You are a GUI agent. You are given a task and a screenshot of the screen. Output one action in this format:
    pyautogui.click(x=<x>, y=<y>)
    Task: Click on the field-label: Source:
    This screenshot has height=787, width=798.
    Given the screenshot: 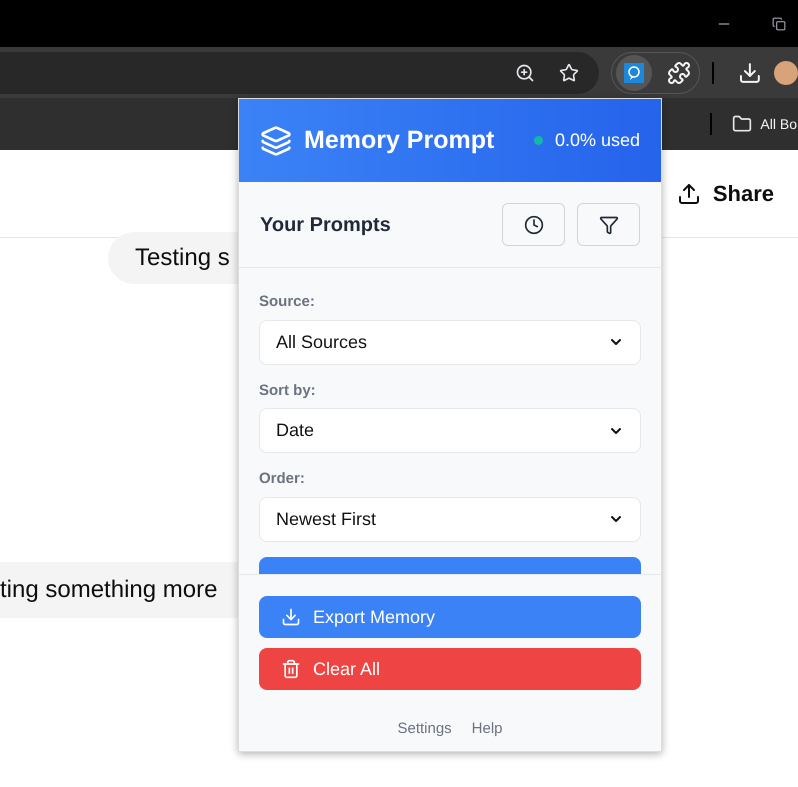 What is the action you would take?
    pyautogui.click(x=287, y=302)
    